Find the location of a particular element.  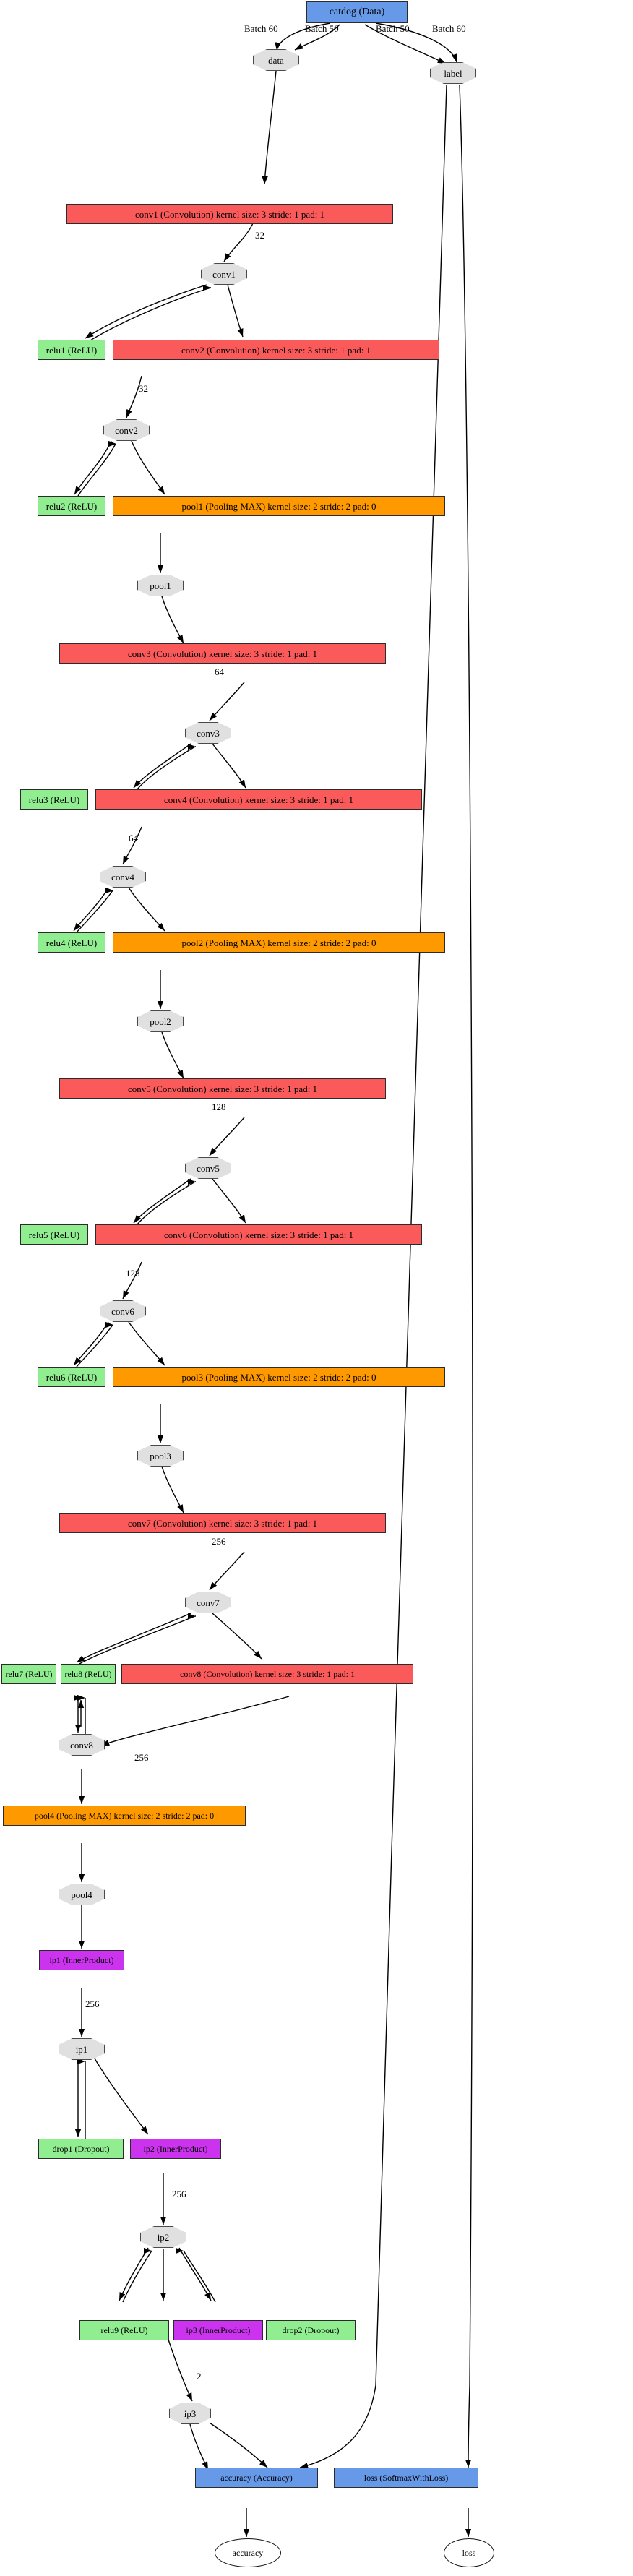

layer-relu1: relu1 (ReLU) is located at coordinates (72, 350).